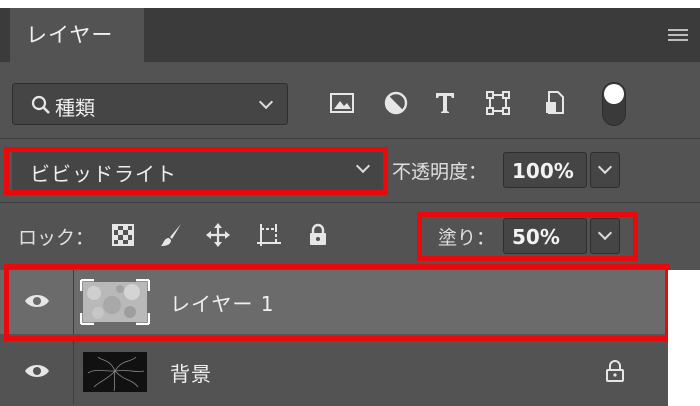 The image size is (700, 406). What do you see at coordinates (77, 35) in the screenshot?
I see `tab-layers: レイヤー` at bounding box center [77, 35].